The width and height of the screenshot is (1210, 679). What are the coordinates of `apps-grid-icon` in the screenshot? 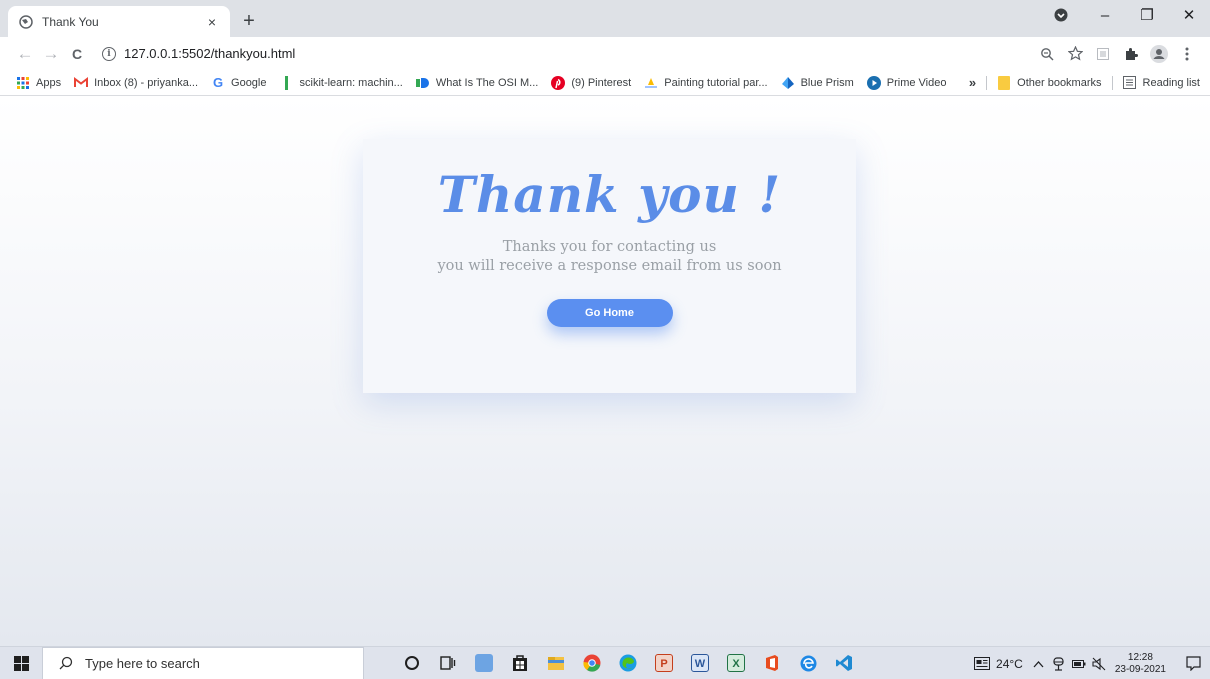 It's located at (23, 83).